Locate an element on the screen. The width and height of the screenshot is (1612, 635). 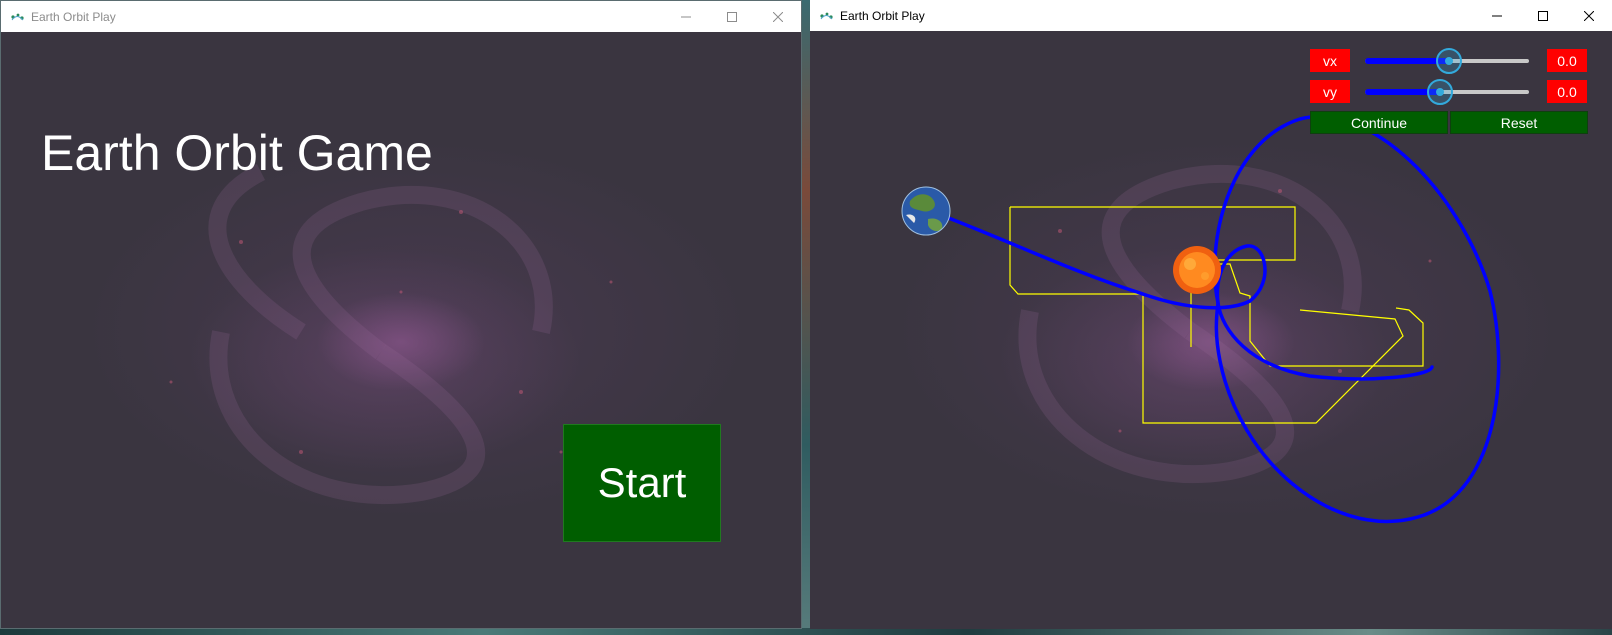
reset-button: Reset is located at coordinates (1519, 122).